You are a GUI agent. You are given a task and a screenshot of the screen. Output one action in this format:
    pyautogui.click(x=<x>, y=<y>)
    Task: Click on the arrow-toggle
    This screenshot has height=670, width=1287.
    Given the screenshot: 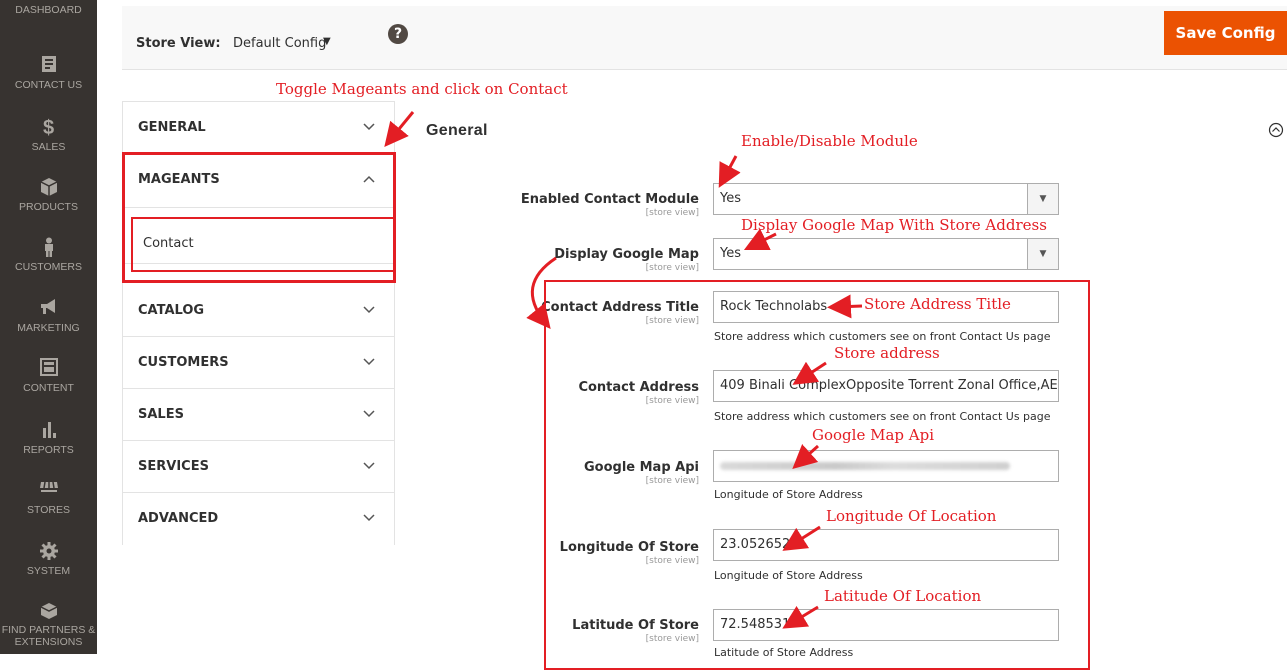 What is the action you would take?
    pyautogui.click(x=399, y=129)
    